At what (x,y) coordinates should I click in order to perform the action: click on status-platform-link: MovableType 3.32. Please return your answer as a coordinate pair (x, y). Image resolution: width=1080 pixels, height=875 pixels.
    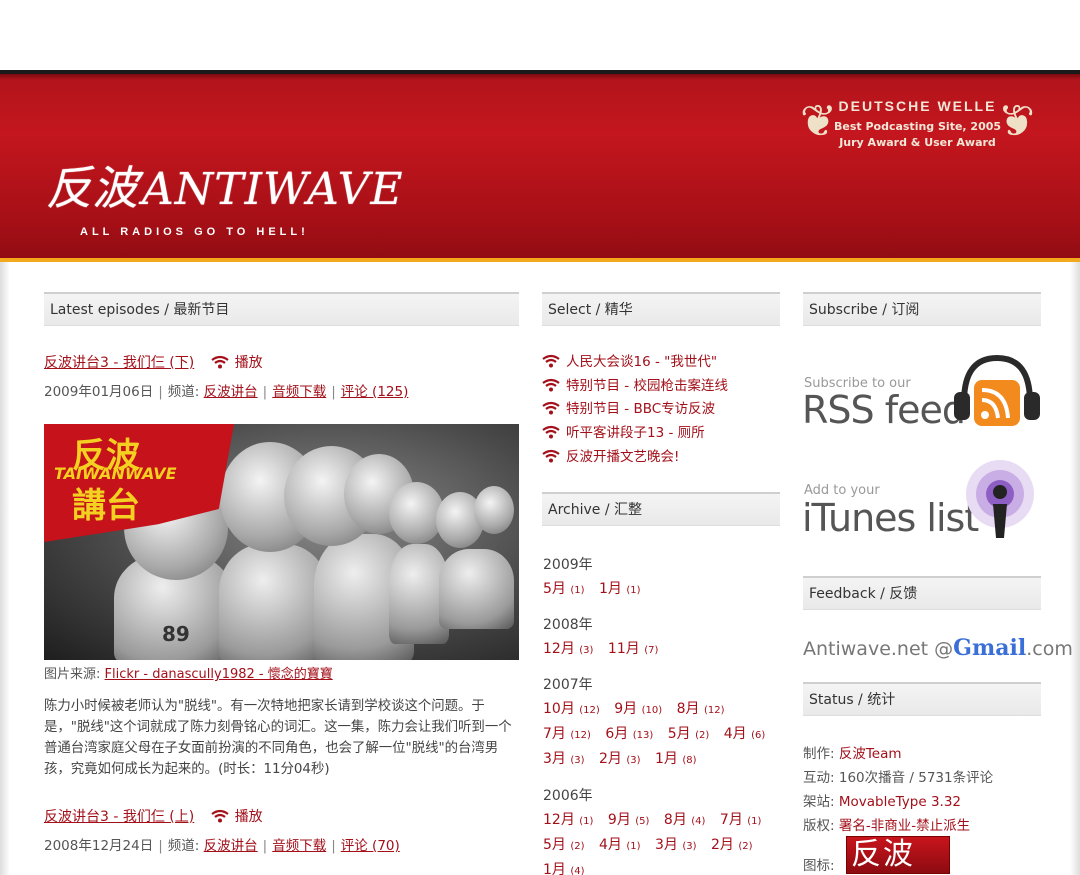
    Looking at the image, I should click on (900, 802).